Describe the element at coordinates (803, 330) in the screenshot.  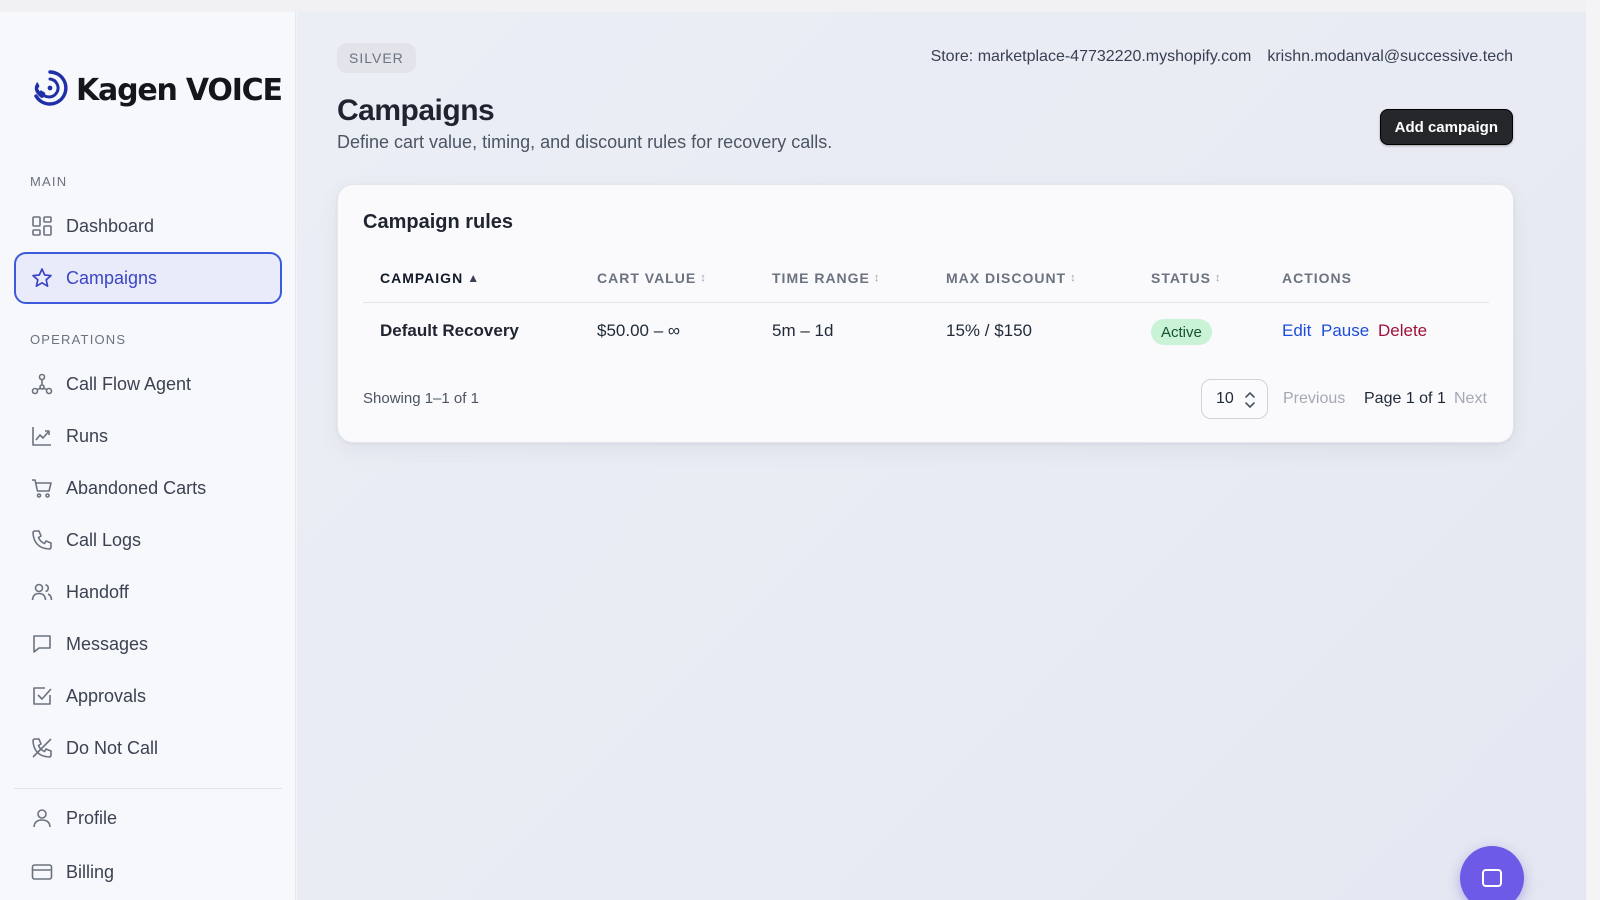
I see `time-range: 5m – 1d` at that location.